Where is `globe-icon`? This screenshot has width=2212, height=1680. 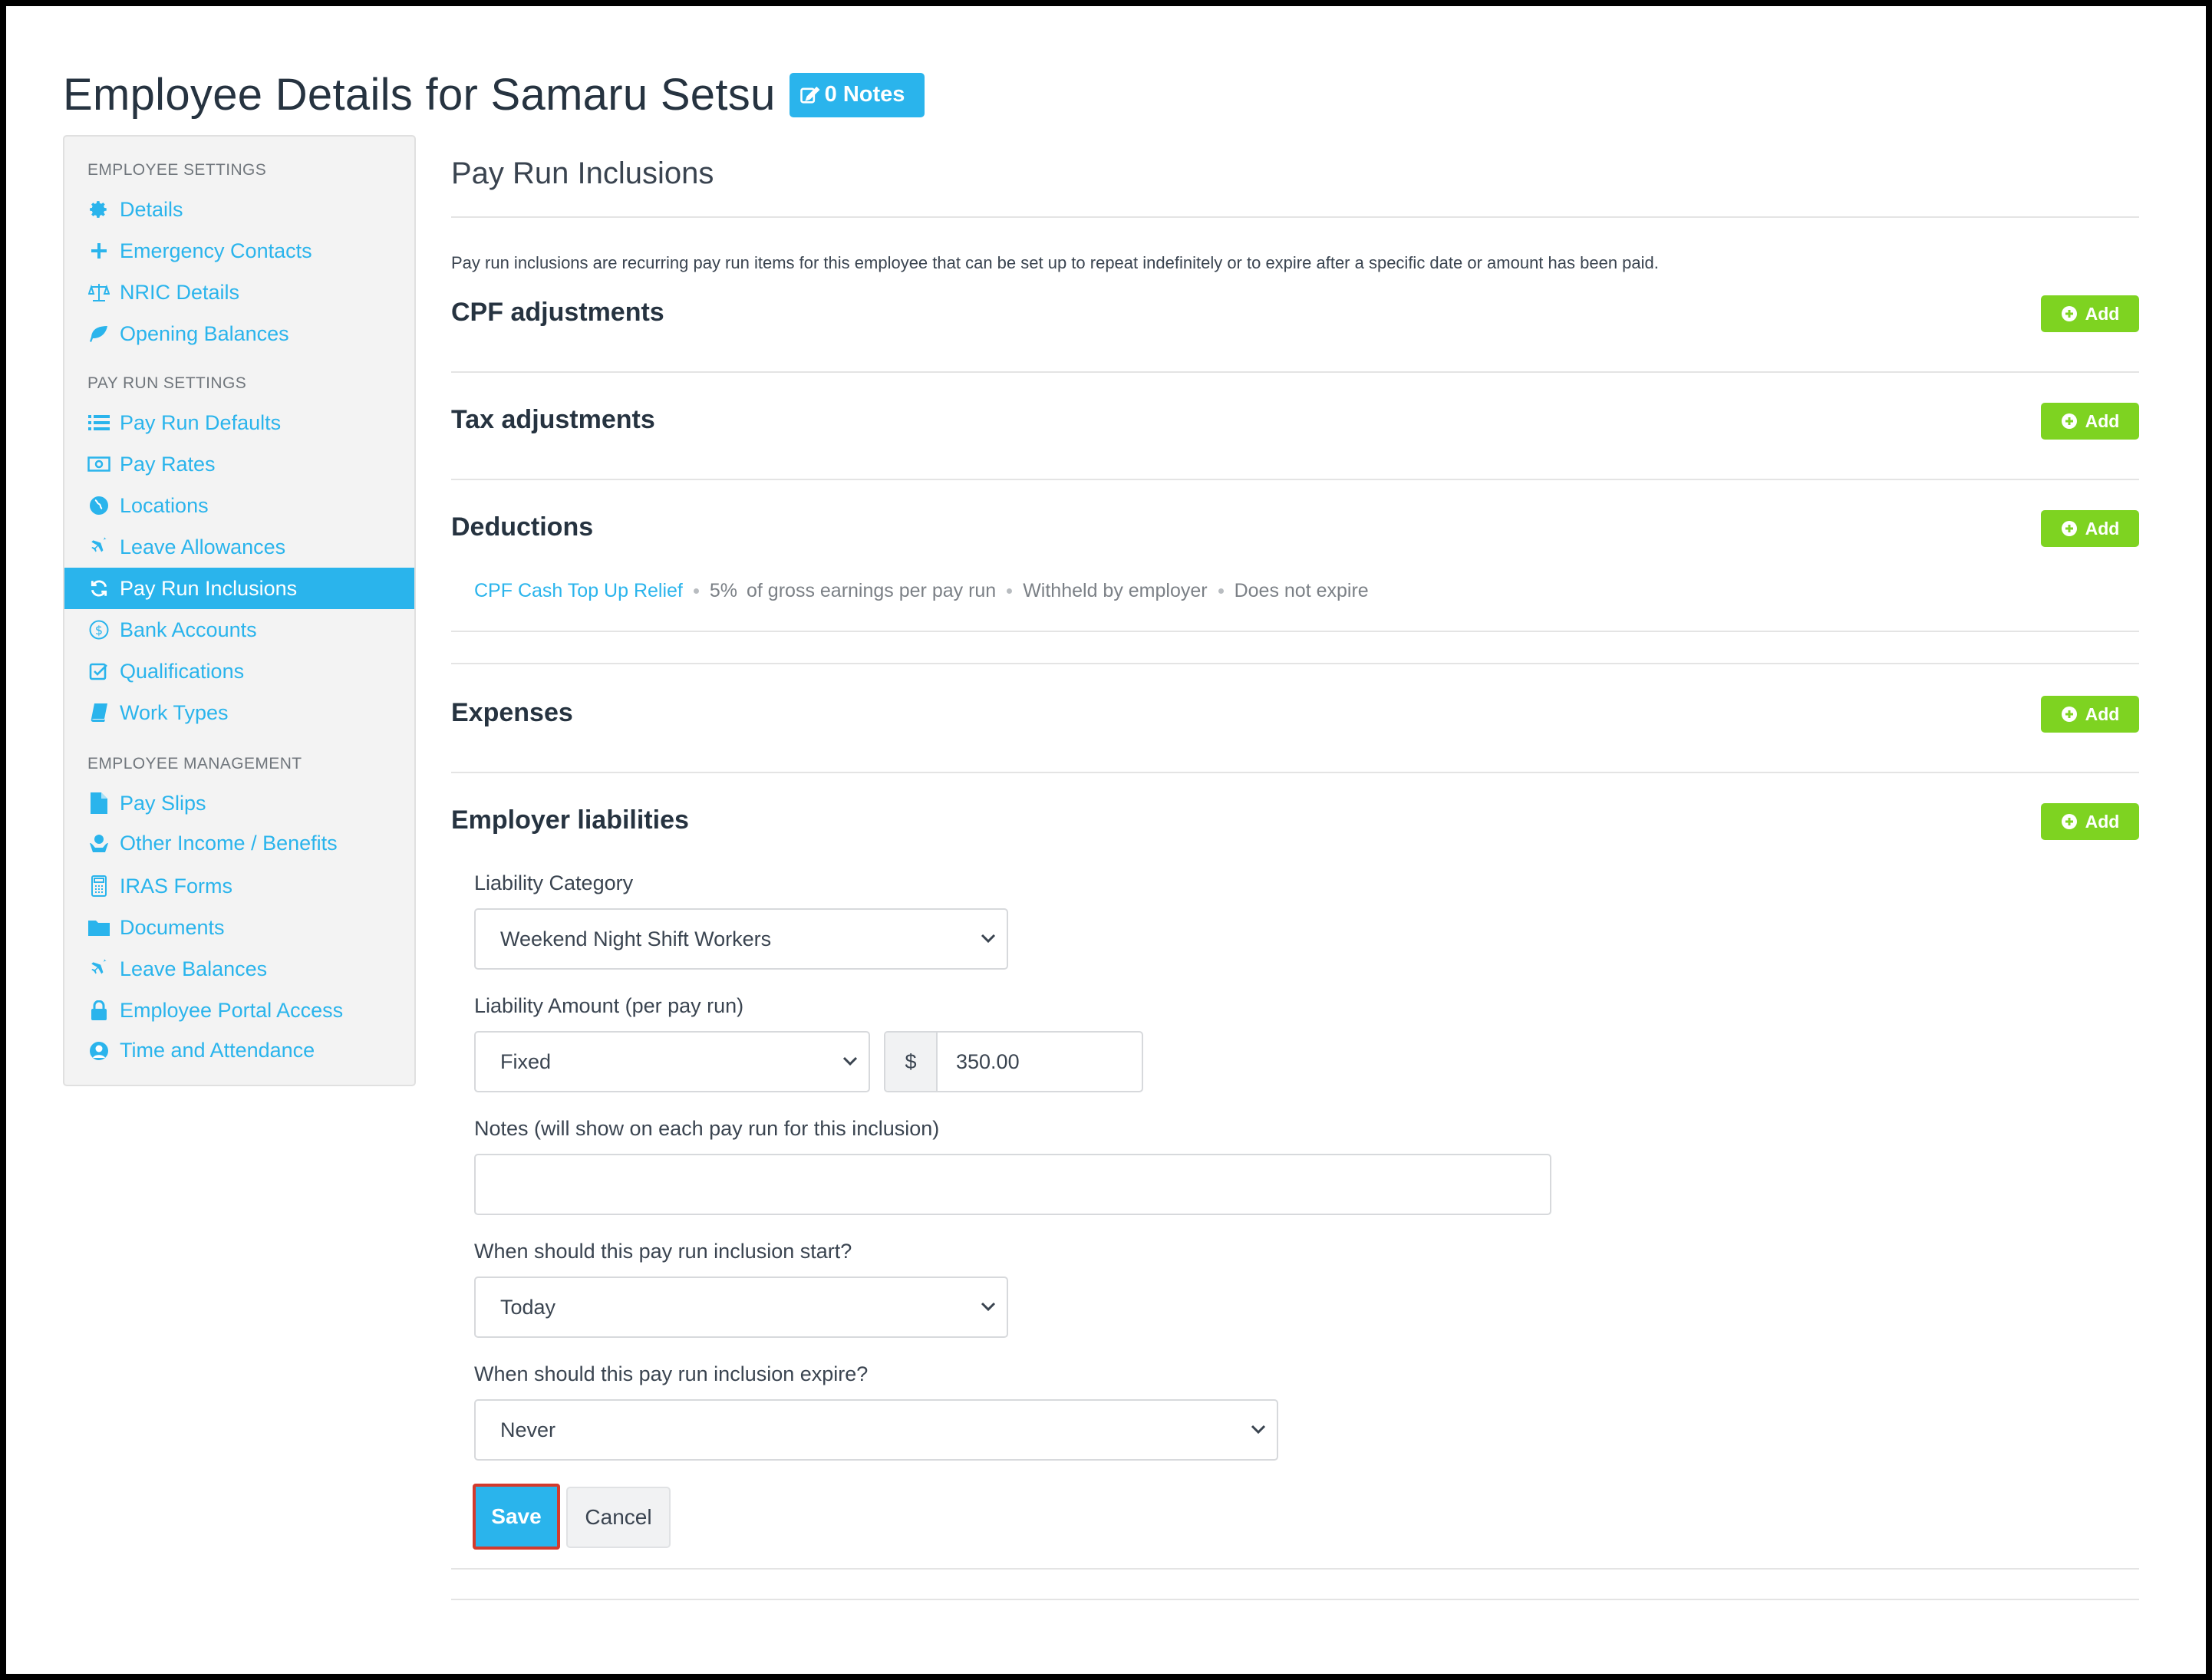 globe-icon is located at coordinates (98, 505).